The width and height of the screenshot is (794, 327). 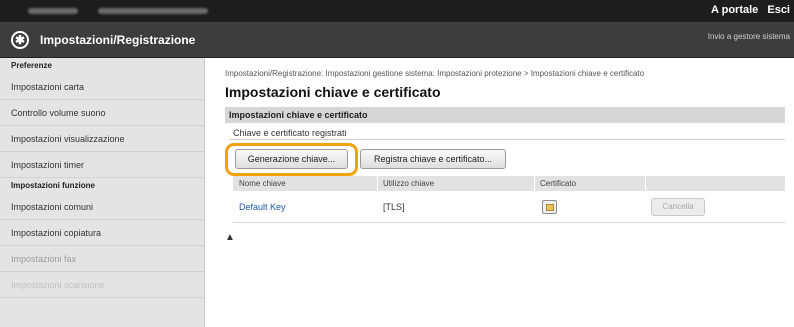 I want to click on breadcrumb: Impostazioni/Registrazione, so click(x=435, y=73).